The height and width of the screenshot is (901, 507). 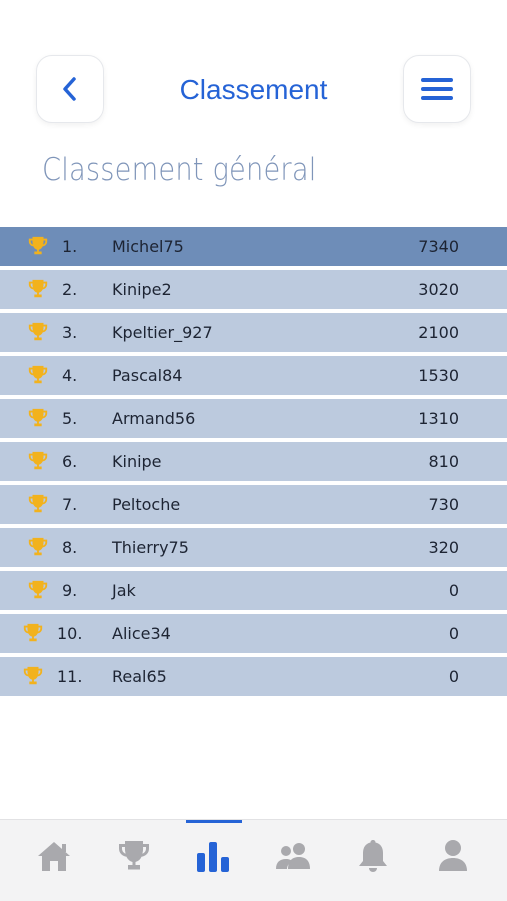 I want to click on player-name: Armand56, so click(x=154, y=418).